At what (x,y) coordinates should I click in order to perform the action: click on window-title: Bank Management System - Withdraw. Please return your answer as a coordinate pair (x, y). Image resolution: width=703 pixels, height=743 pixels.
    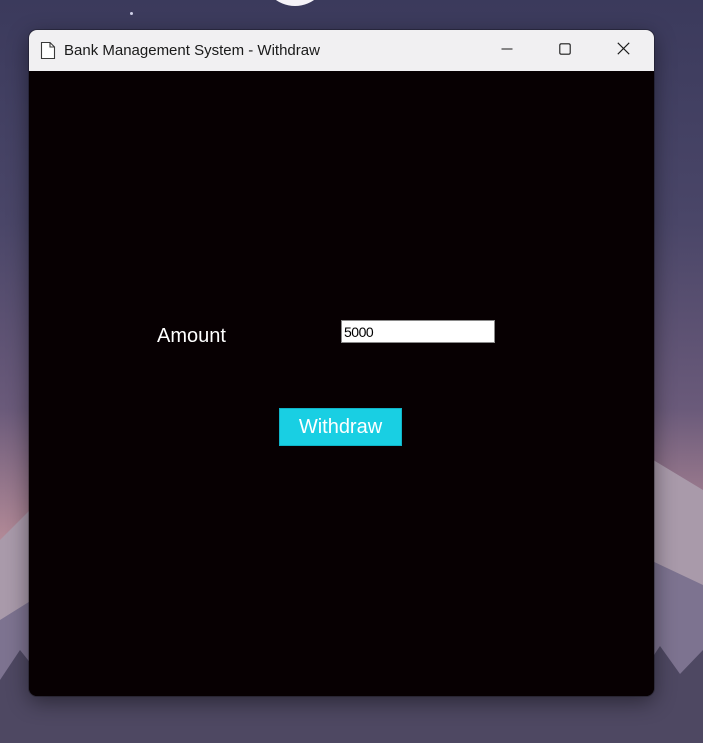
    Looking at the image, I should click on (192, 50).